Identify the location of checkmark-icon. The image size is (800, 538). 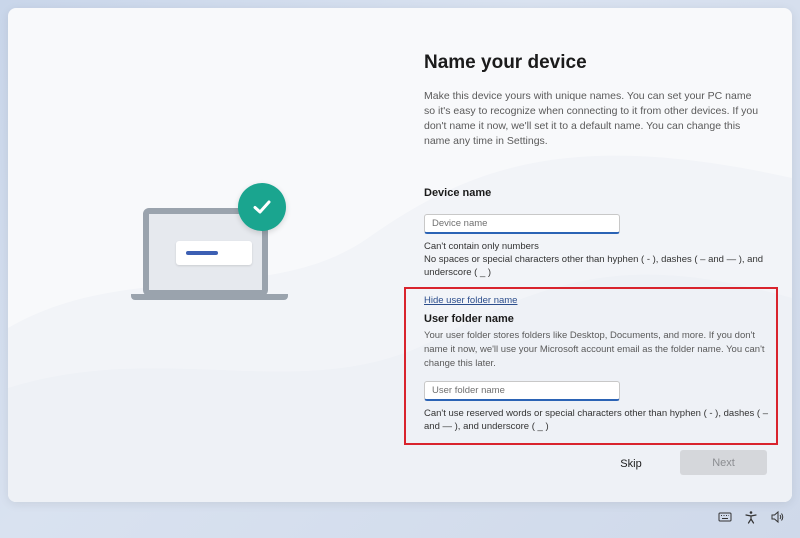
(262, 207).